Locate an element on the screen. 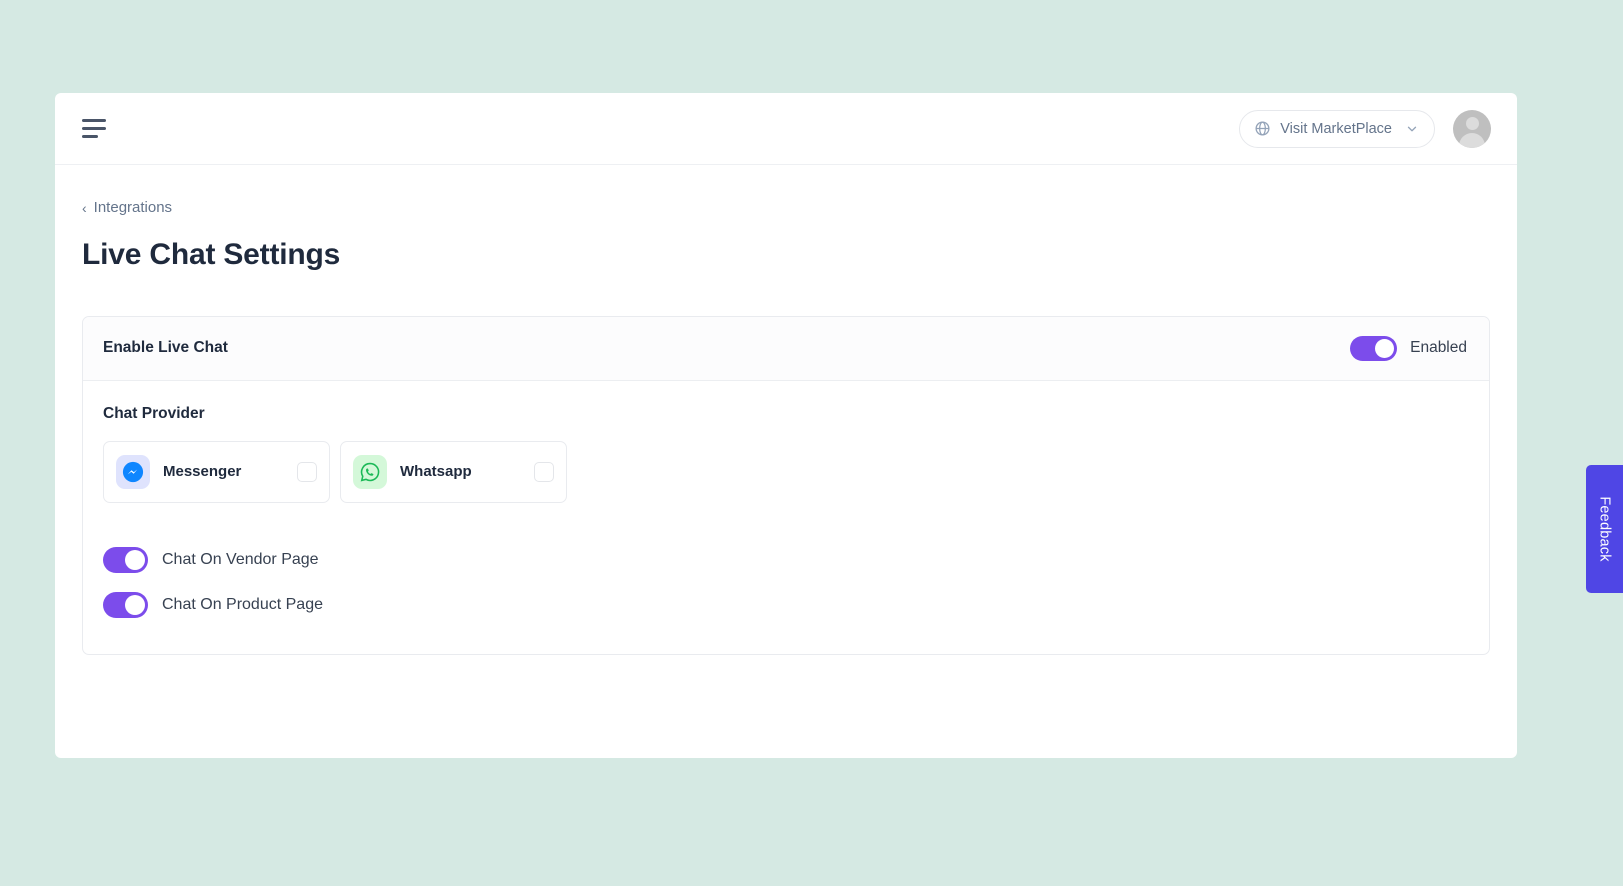 The width and height of the screenshot is (1623, 886). feedback-tab-label: Feedback is located at coordinates (1604, 529).